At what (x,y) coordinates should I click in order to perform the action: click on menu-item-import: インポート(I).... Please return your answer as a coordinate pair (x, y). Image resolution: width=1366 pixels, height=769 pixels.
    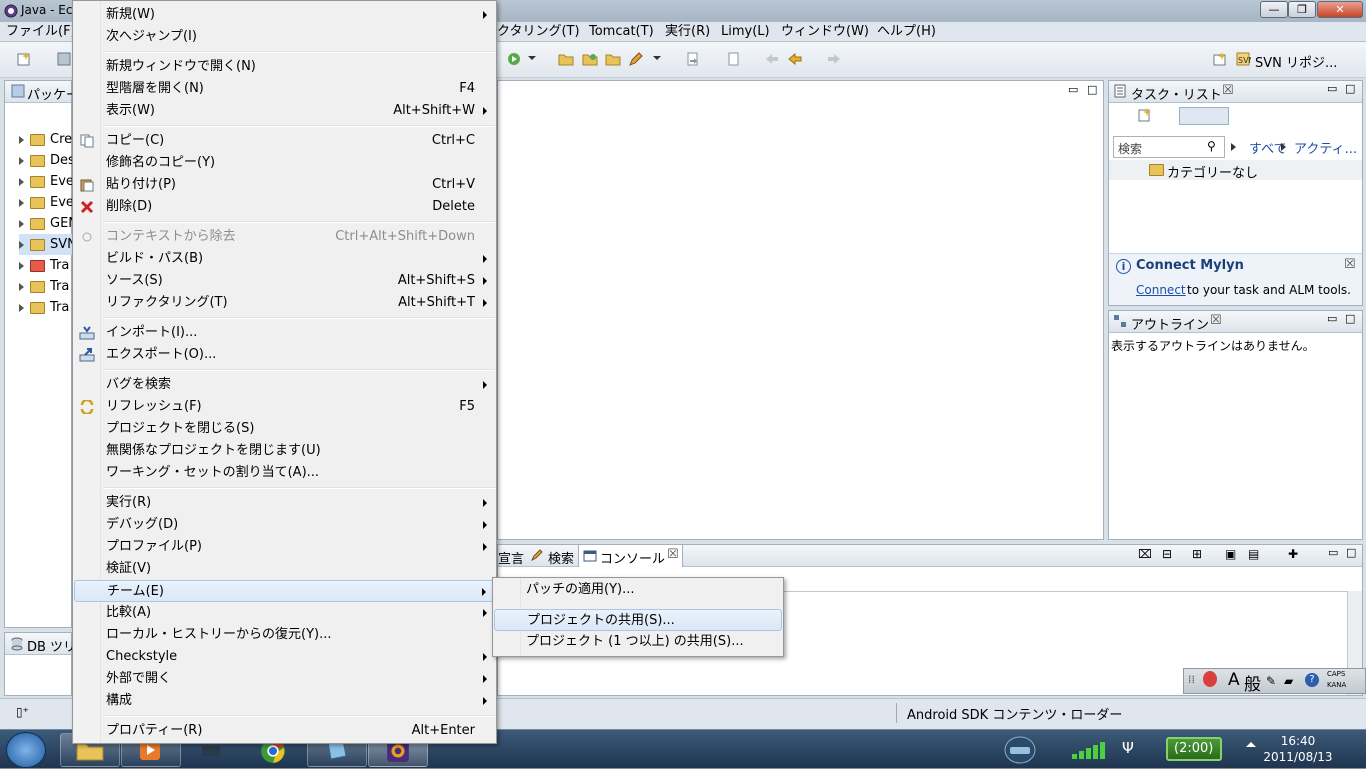
    Looking at the image, I should click on (284, 333).